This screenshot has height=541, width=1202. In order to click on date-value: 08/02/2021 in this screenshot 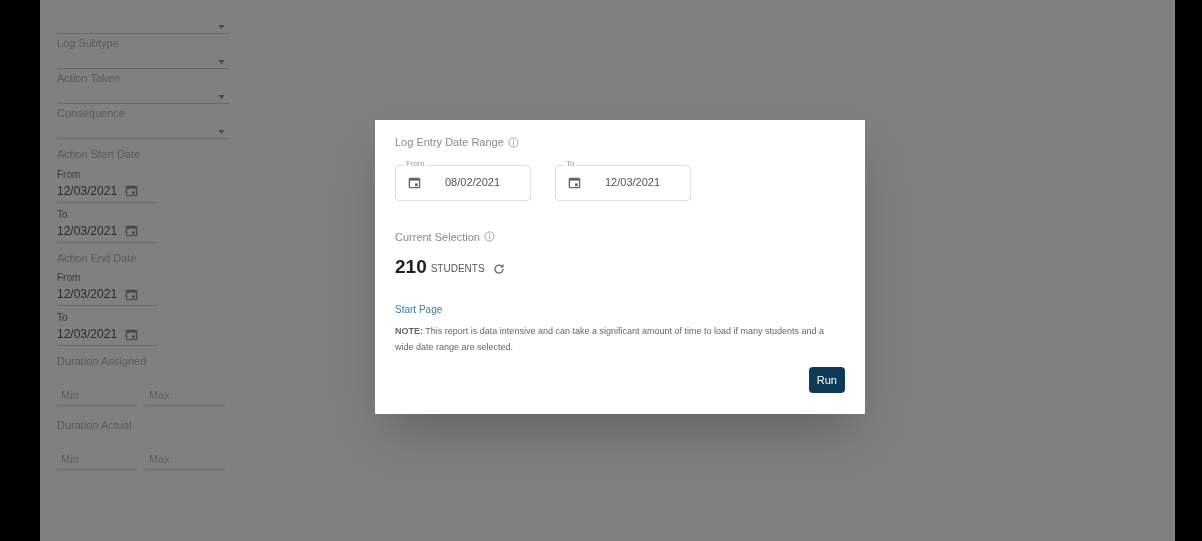, I will do `click(473, 183)`.